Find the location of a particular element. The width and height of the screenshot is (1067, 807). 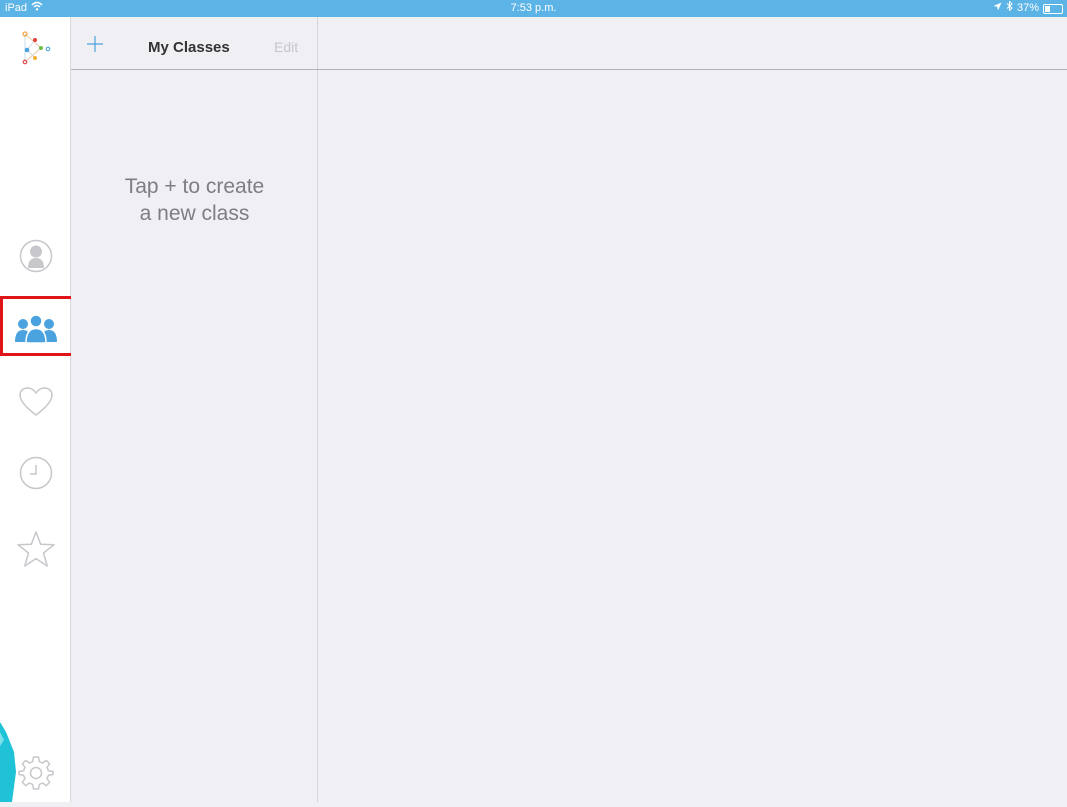

battery-icon is located at coordinates (1053, 8).